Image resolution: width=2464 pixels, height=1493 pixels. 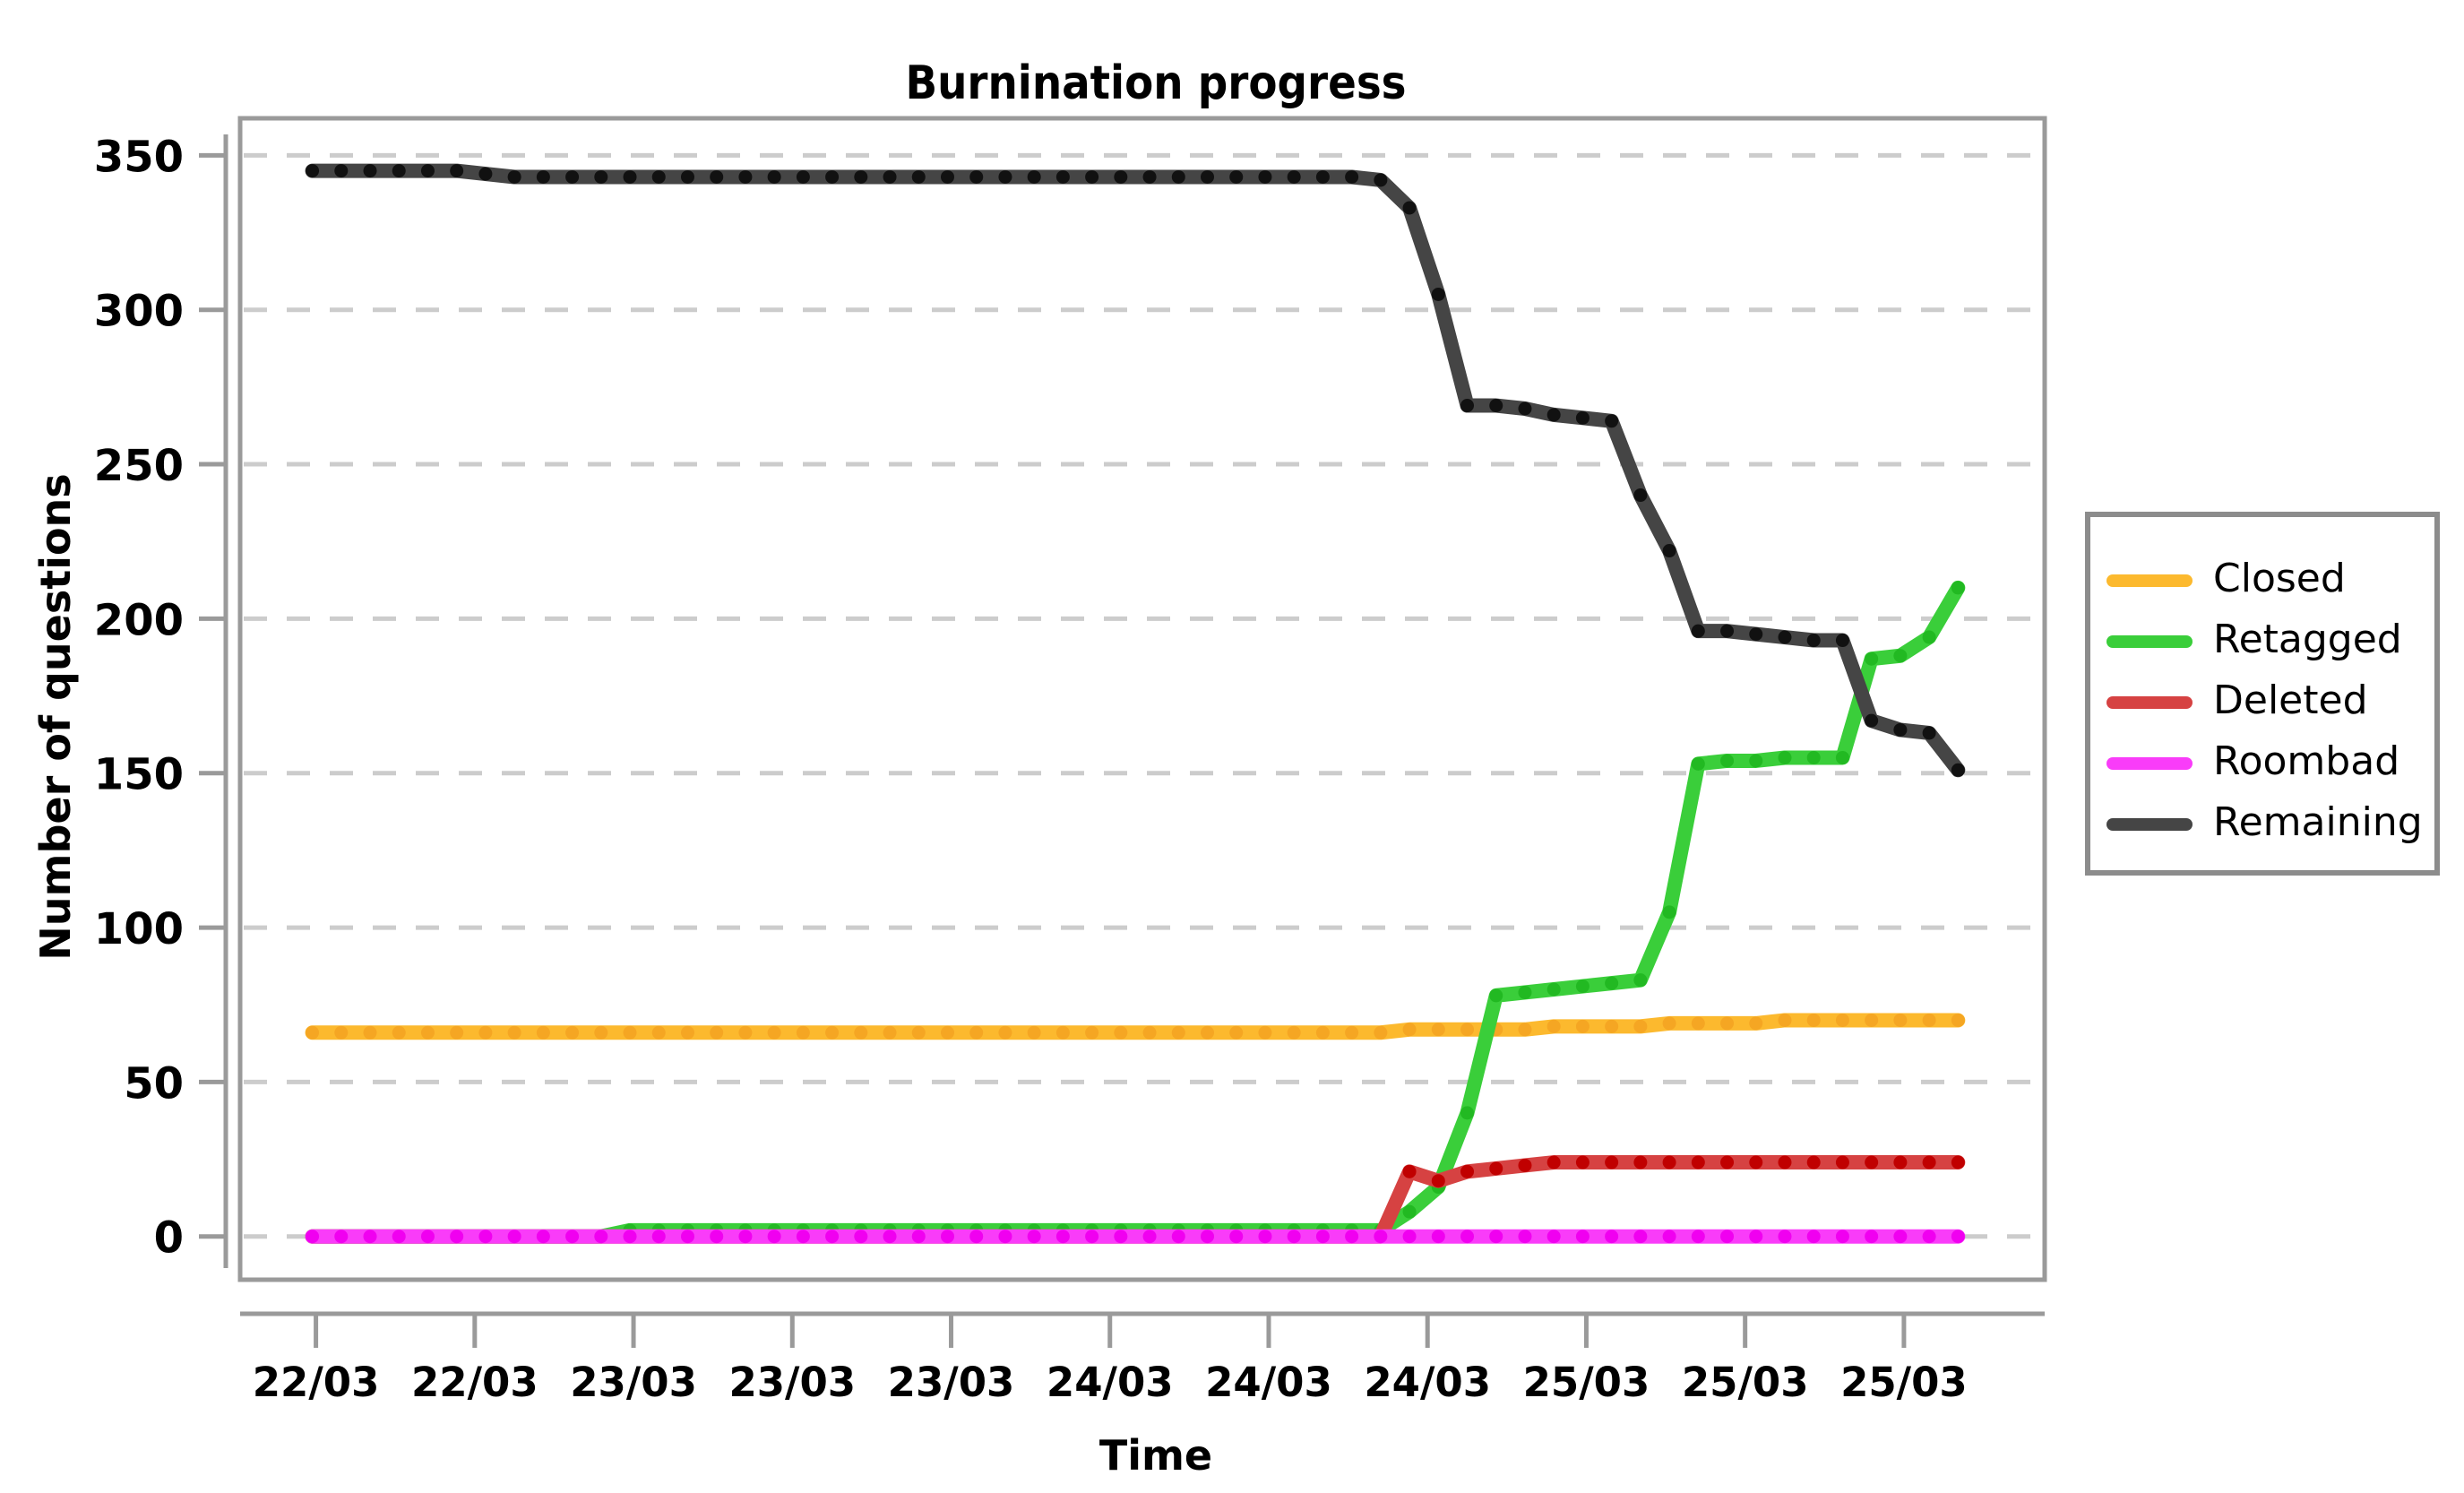 What do you see at coordinates (1155, 1456) in the screenshot?
I see `x-axis-title: Time` at bounding box center [1155, 1456].